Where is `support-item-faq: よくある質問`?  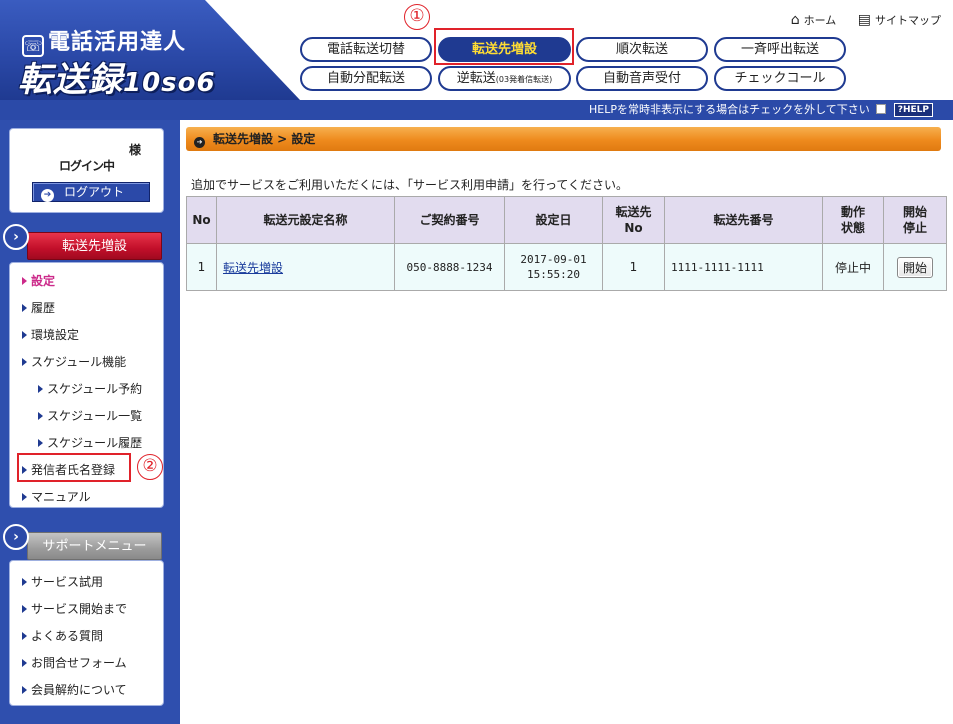 support-item-faq: よくある質問 is located at coordinates (62, 635).